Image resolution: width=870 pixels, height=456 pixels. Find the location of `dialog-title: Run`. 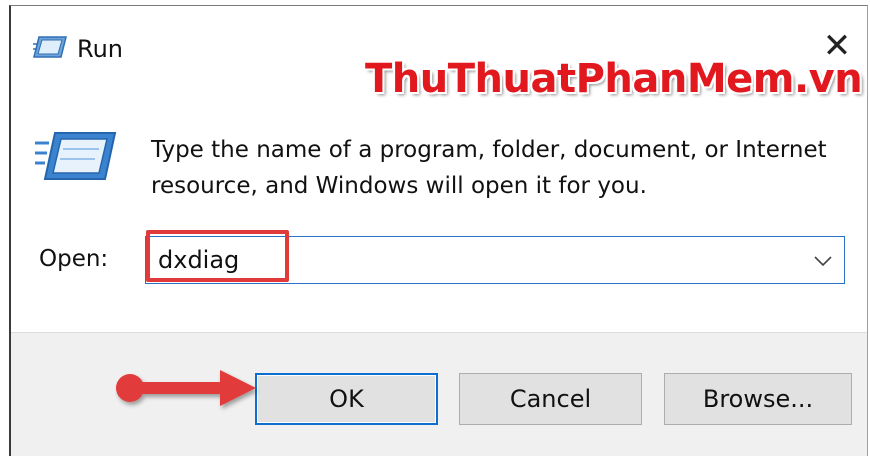

dialog-title: Run is located at coordinates (100, 49).